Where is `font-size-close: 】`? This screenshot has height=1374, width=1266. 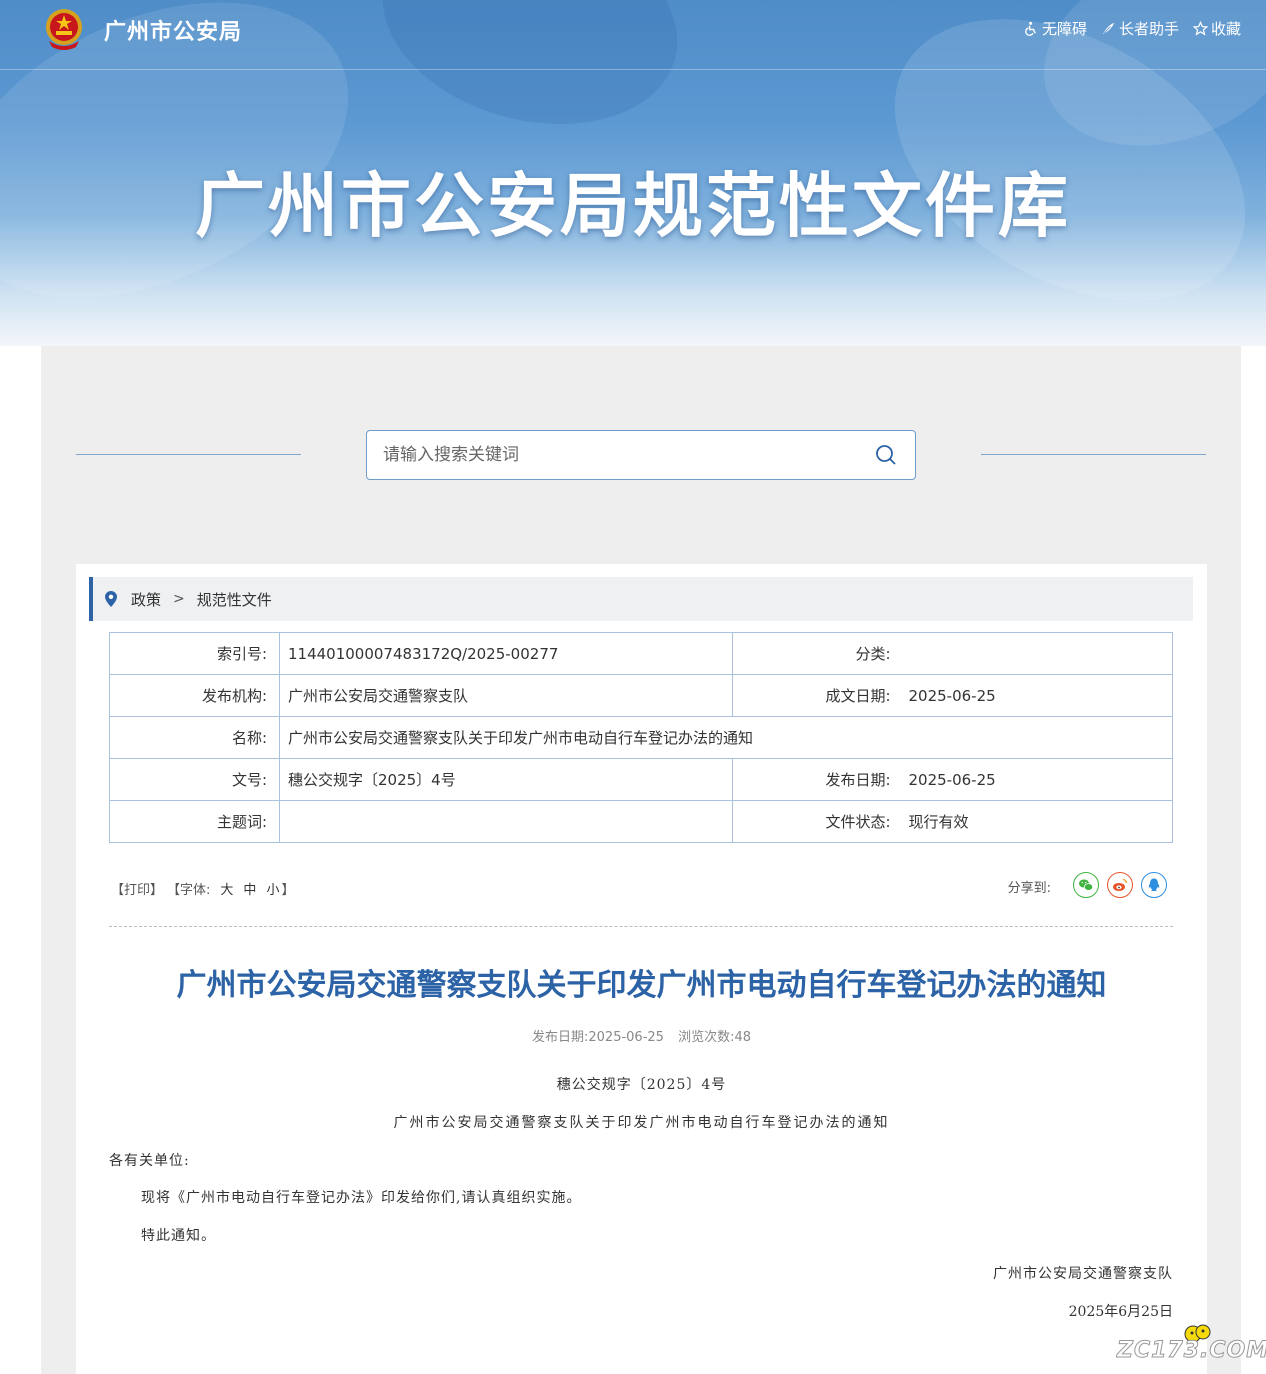 font-size-close: 】 is located at coordinates (288, 890).